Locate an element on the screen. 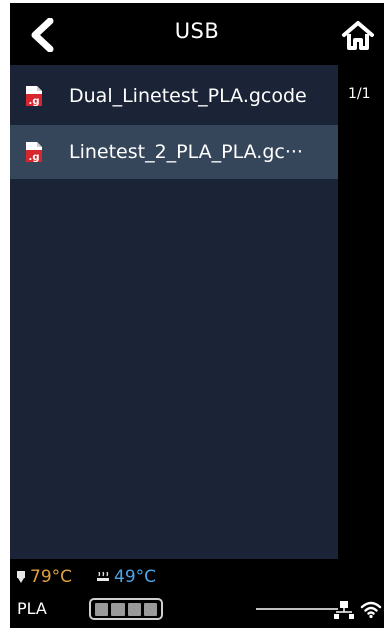 This screenshot has width=384, height=628. header-bar: USB is located at coordinates (197, 34).